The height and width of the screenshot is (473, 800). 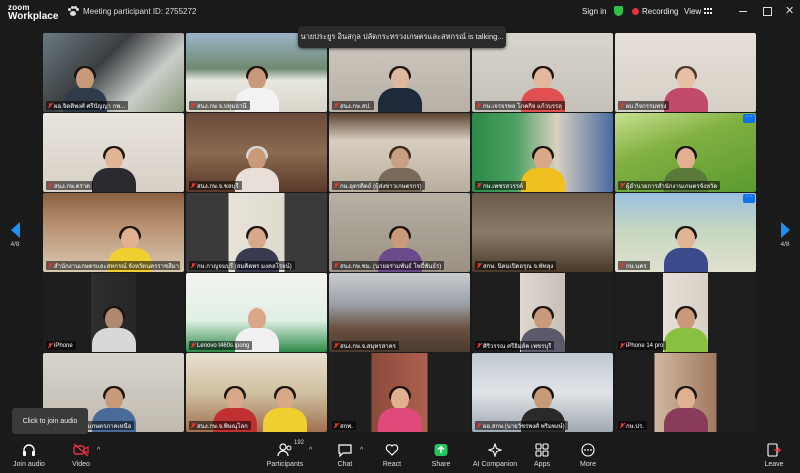 What do you see at coordinates (634, 265) in the screenshot?
I see `participant-name: กษ.นคร` at bounding box center [634, 265].